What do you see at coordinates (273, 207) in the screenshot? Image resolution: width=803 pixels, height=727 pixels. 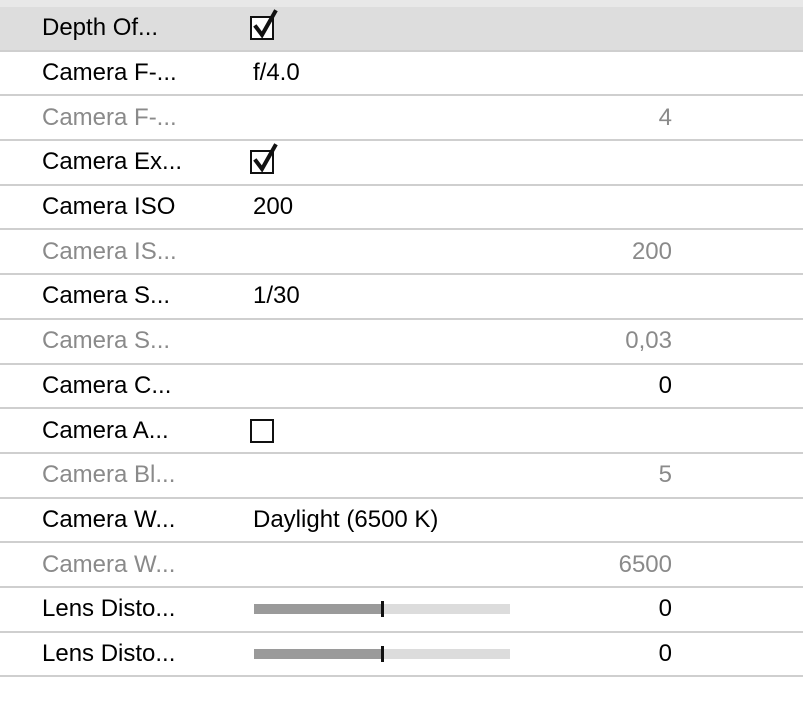 I see `property-value: 200` at bounding box center [273, 207].